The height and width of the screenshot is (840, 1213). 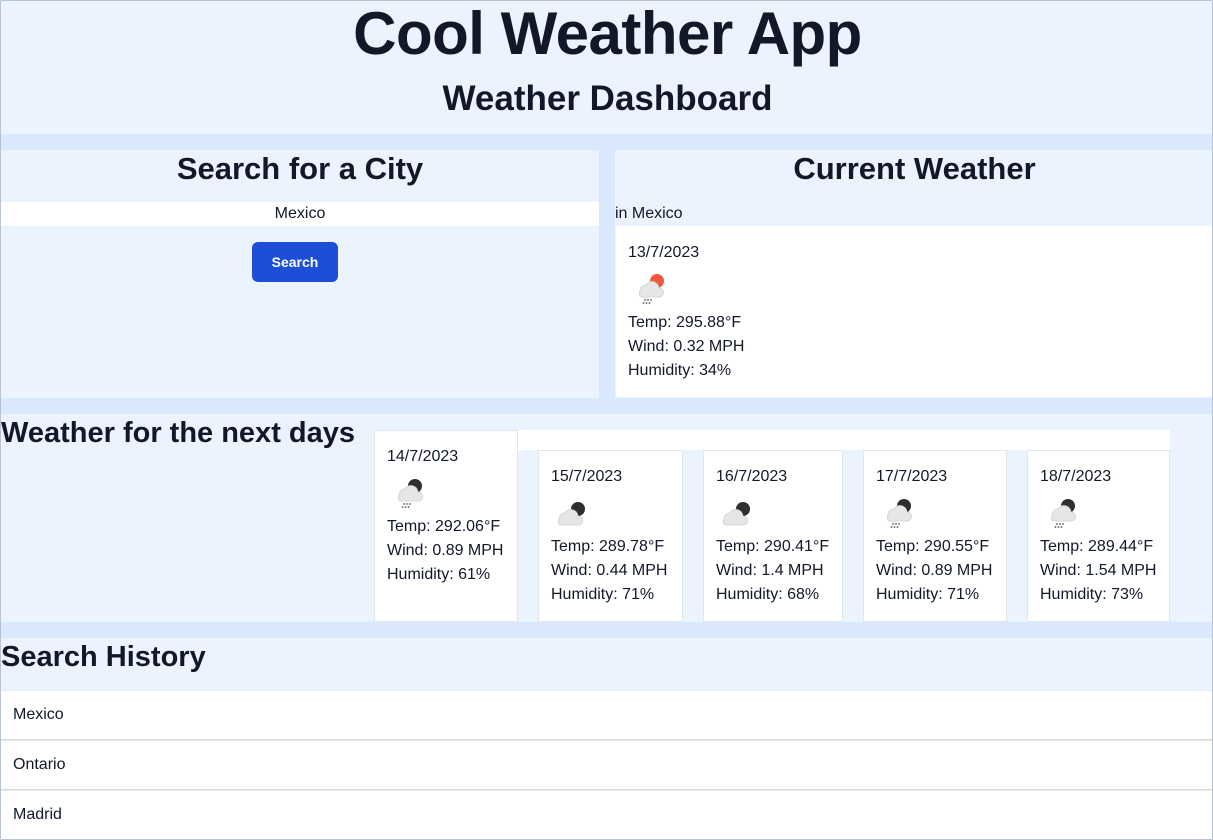 I want to click on page-subtitle: Weather Dashboard, so click(x=607, y=98).